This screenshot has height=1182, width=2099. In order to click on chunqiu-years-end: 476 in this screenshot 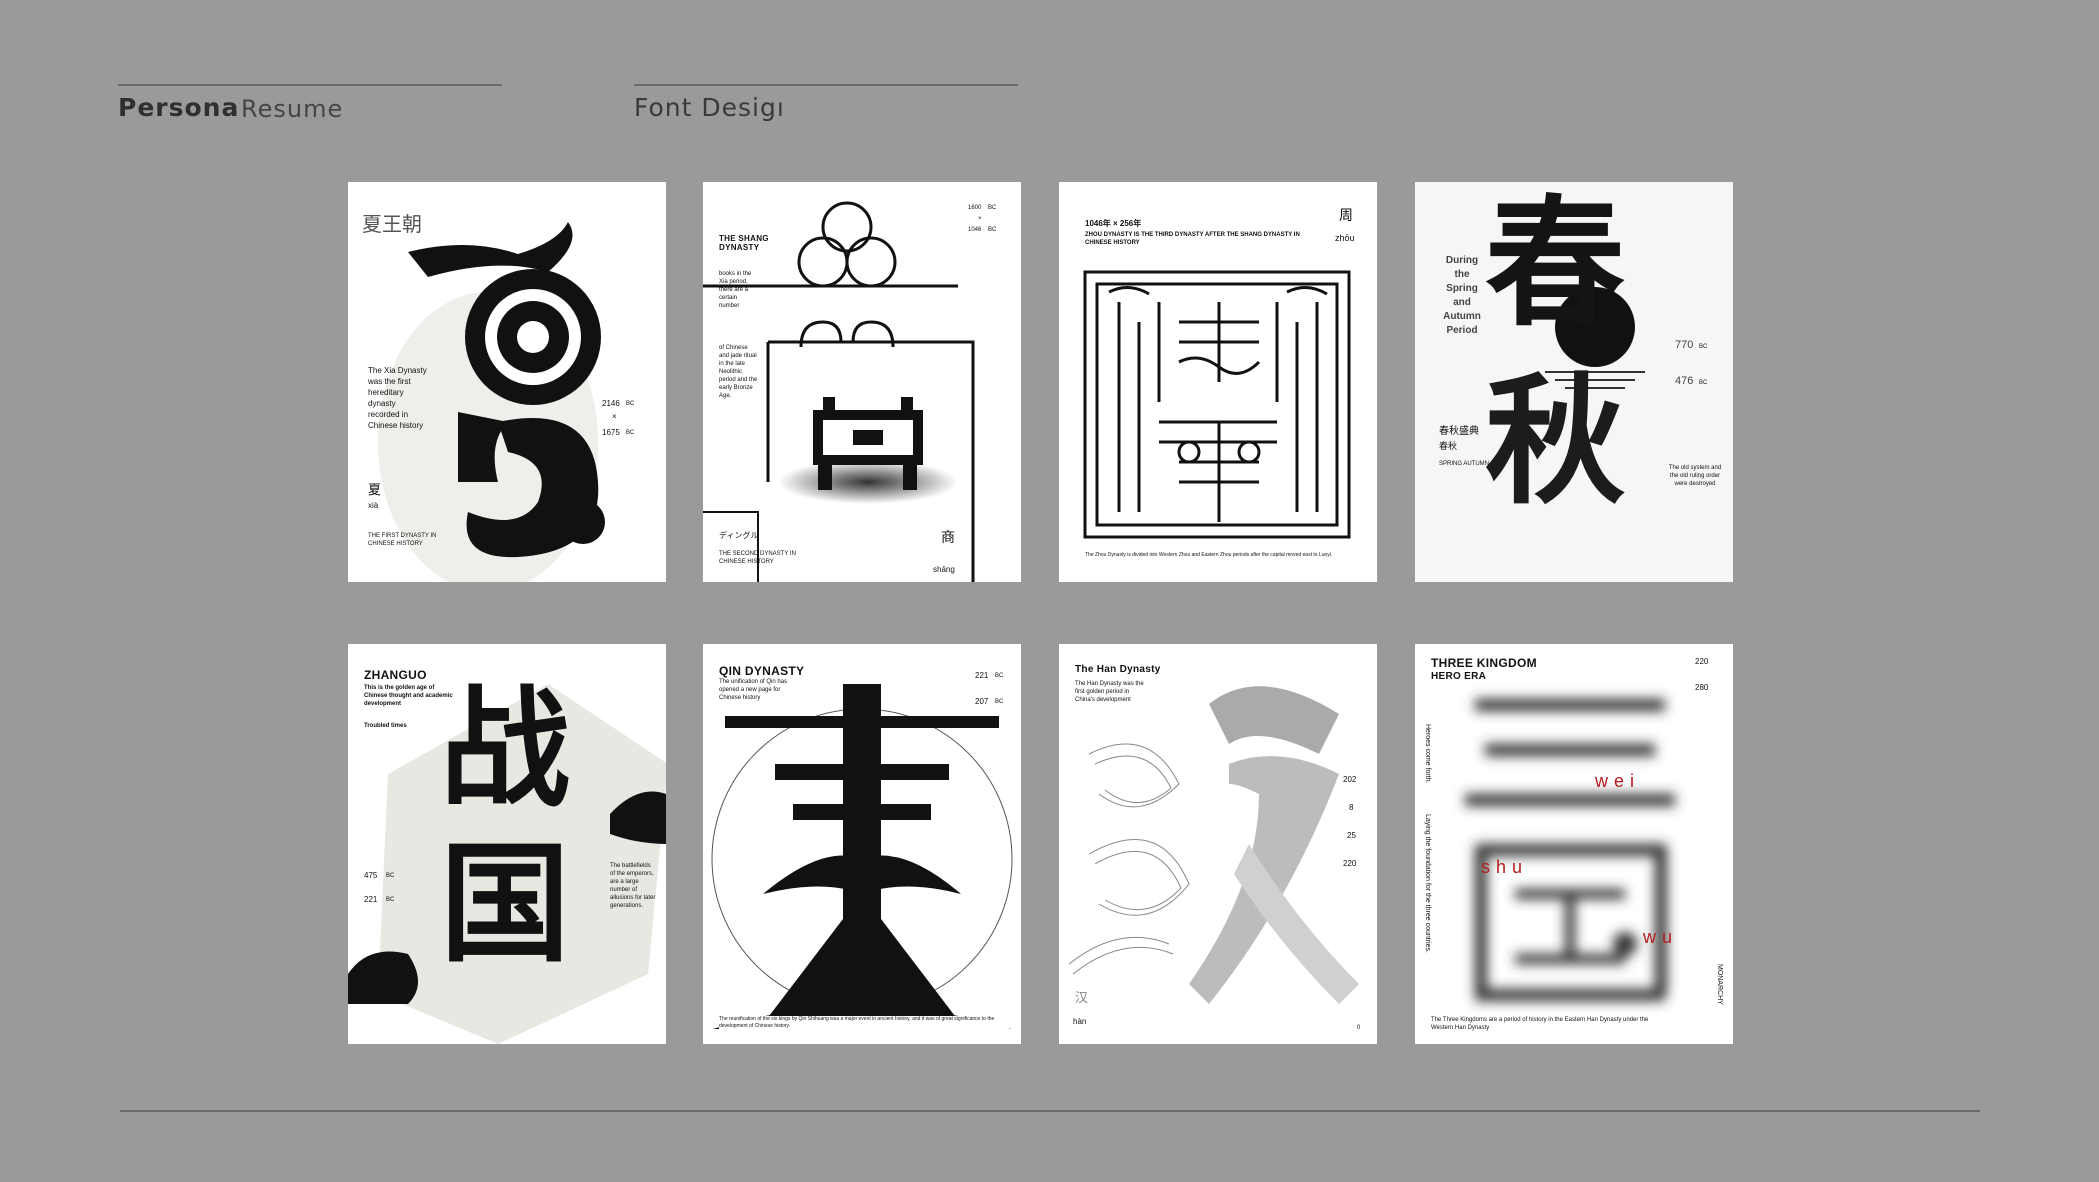, I will do `click(1684, 381)`.